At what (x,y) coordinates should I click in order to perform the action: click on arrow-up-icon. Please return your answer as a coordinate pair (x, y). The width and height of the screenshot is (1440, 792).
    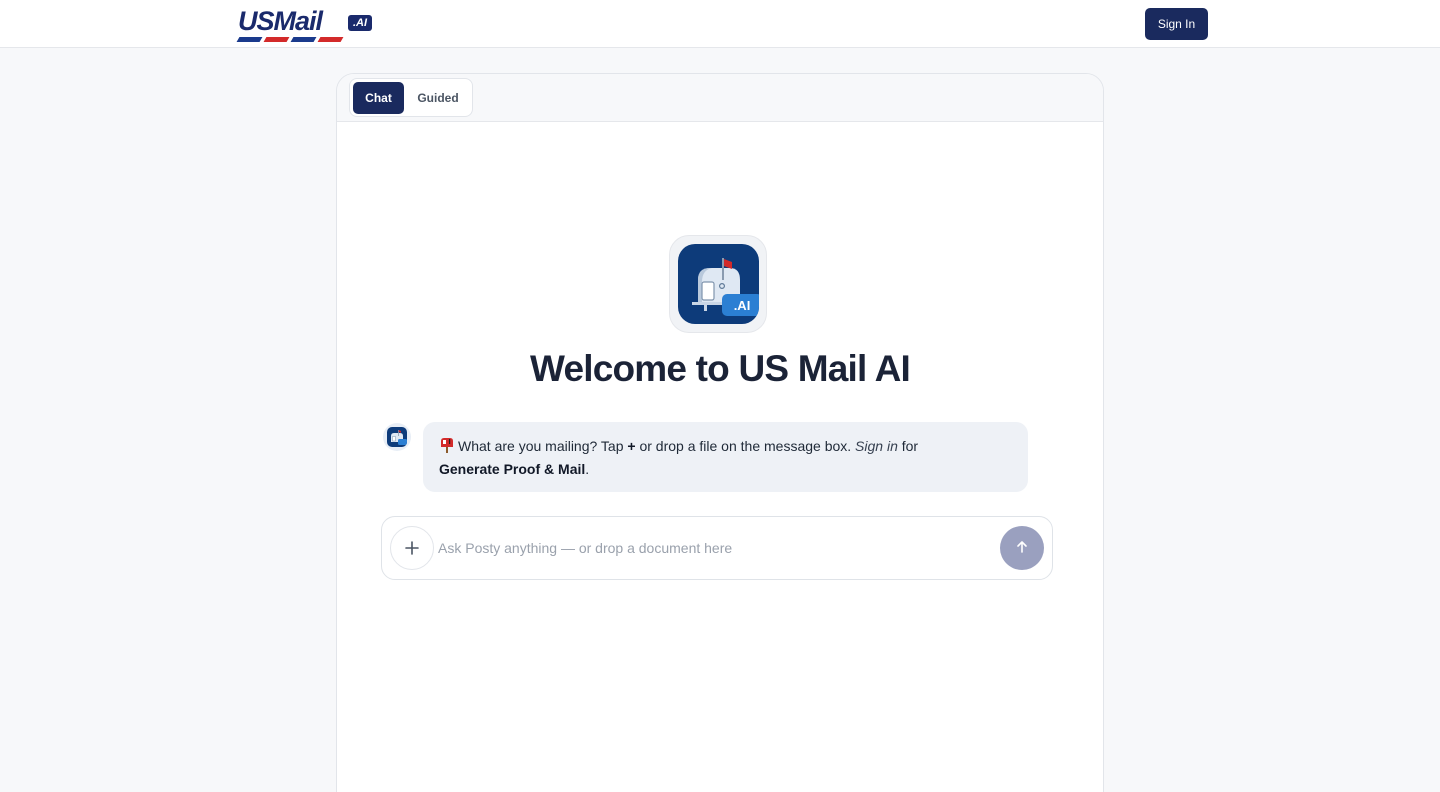
    Looking at the image, I should click on (1022, 546).